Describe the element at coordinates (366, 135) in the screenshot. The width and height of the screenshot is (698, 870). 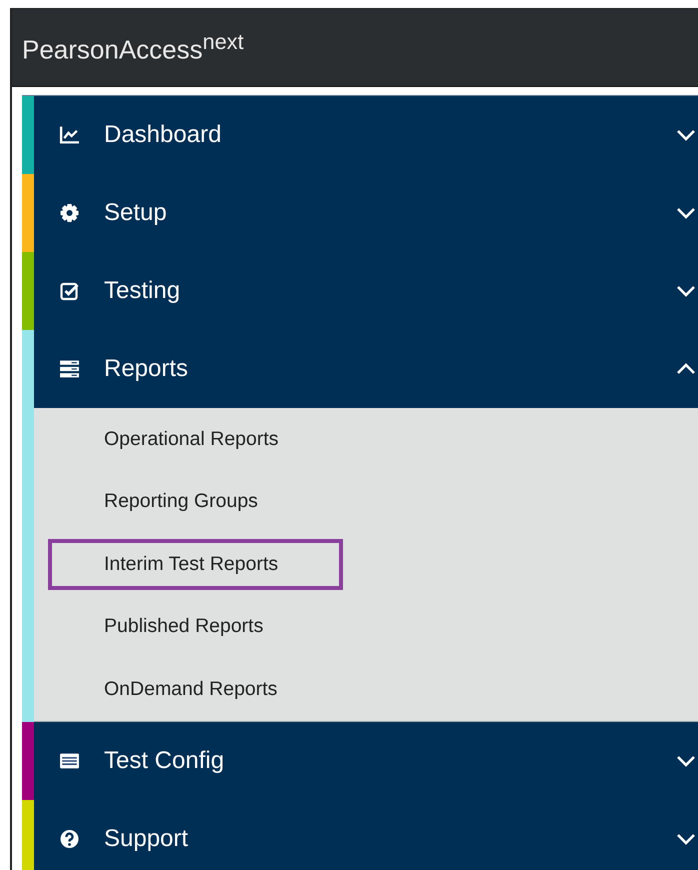
I see `menu-item: Dashboard` at that location.